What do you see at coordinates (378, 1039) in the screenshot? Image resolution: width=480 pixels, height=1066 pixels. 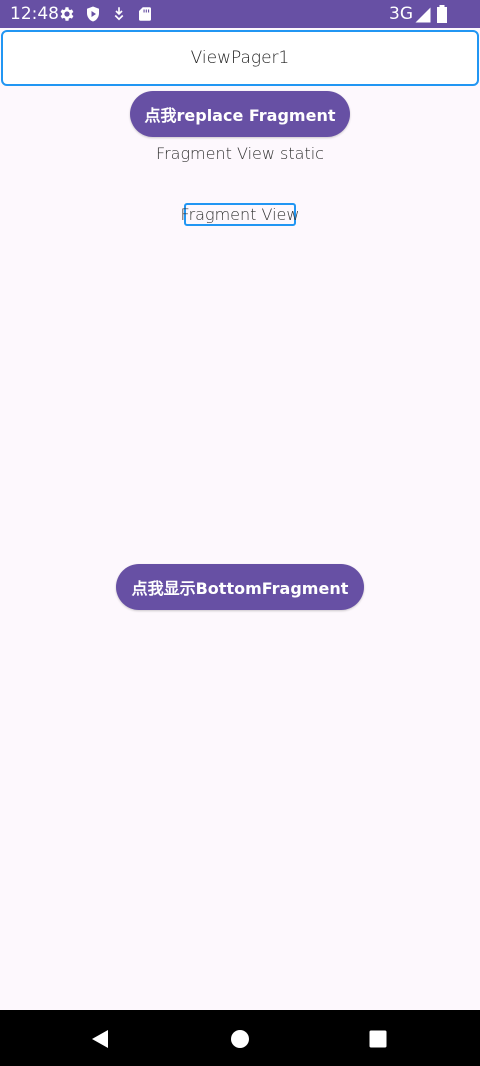 I see `recents-icon` at bounding box center [378, 1039].